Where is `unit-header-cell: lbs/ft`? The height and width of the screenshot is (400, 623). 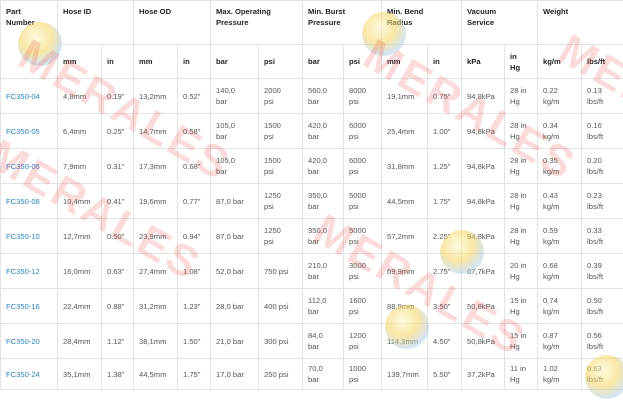
unit-header-cell: lbs/ft is located at coordinates (602, 61).